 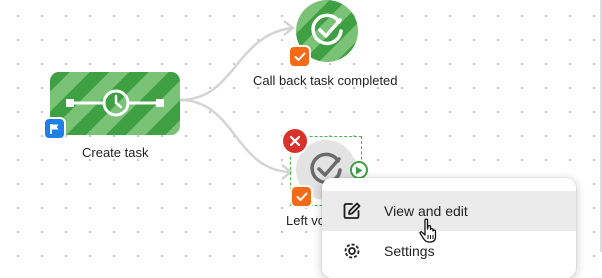 What do you see at coordinates (306, 220) in the screenshot?
I see `voicemail-task-label: Left vo` at bounding box center [306, 220].